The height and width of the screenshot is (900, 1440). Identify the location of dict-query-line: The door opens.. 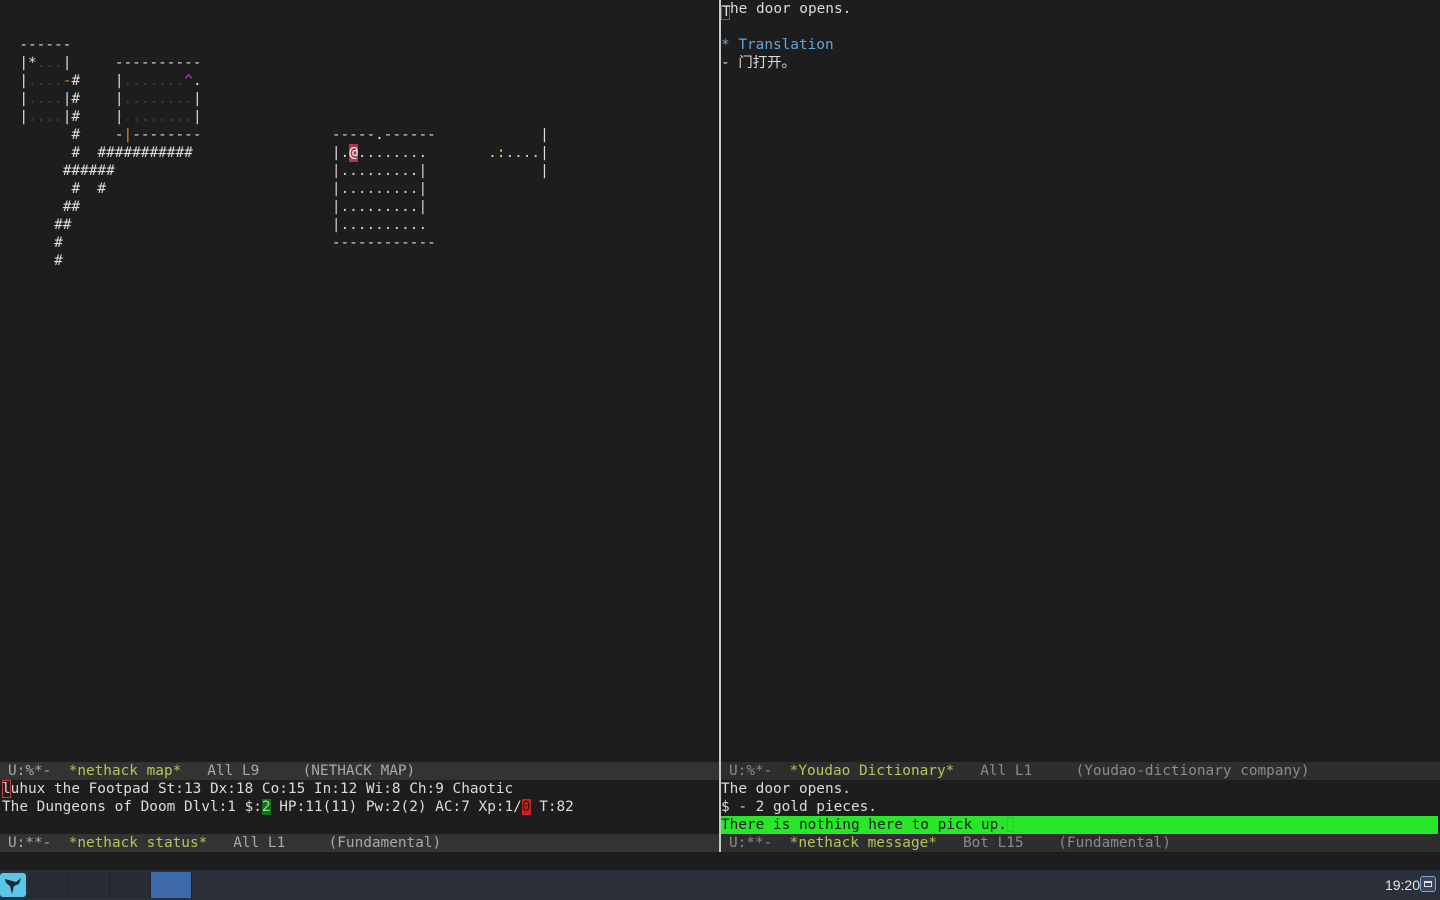
(786, 10).